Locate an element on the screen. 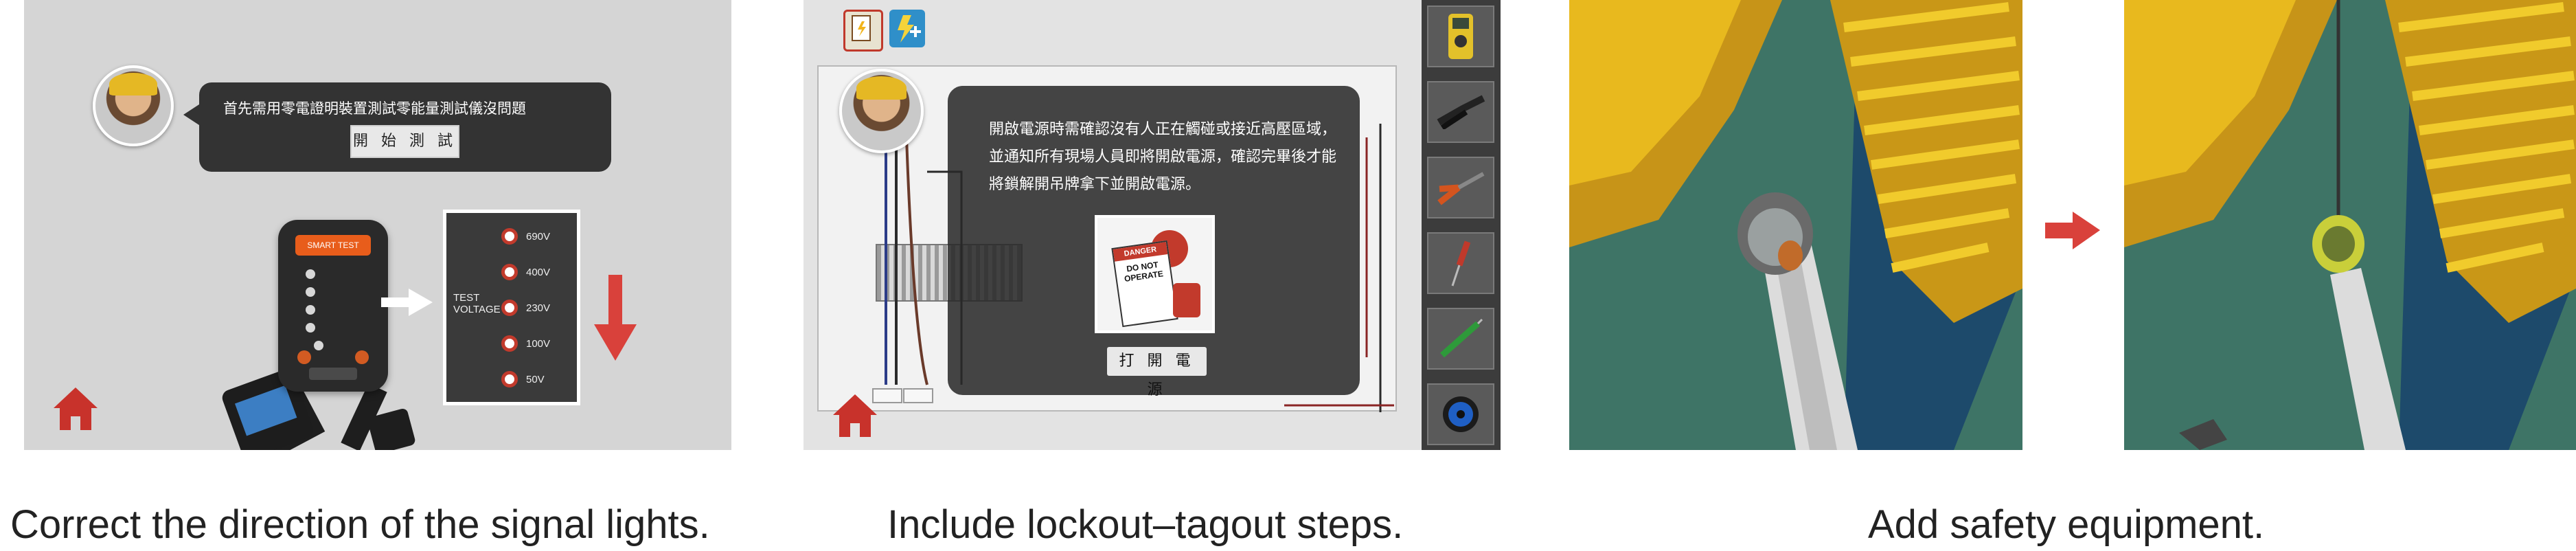 Image resolution: width=2576 pixels, height=551 pixels. tool-sidebar is located at coordinates (1461, 225).